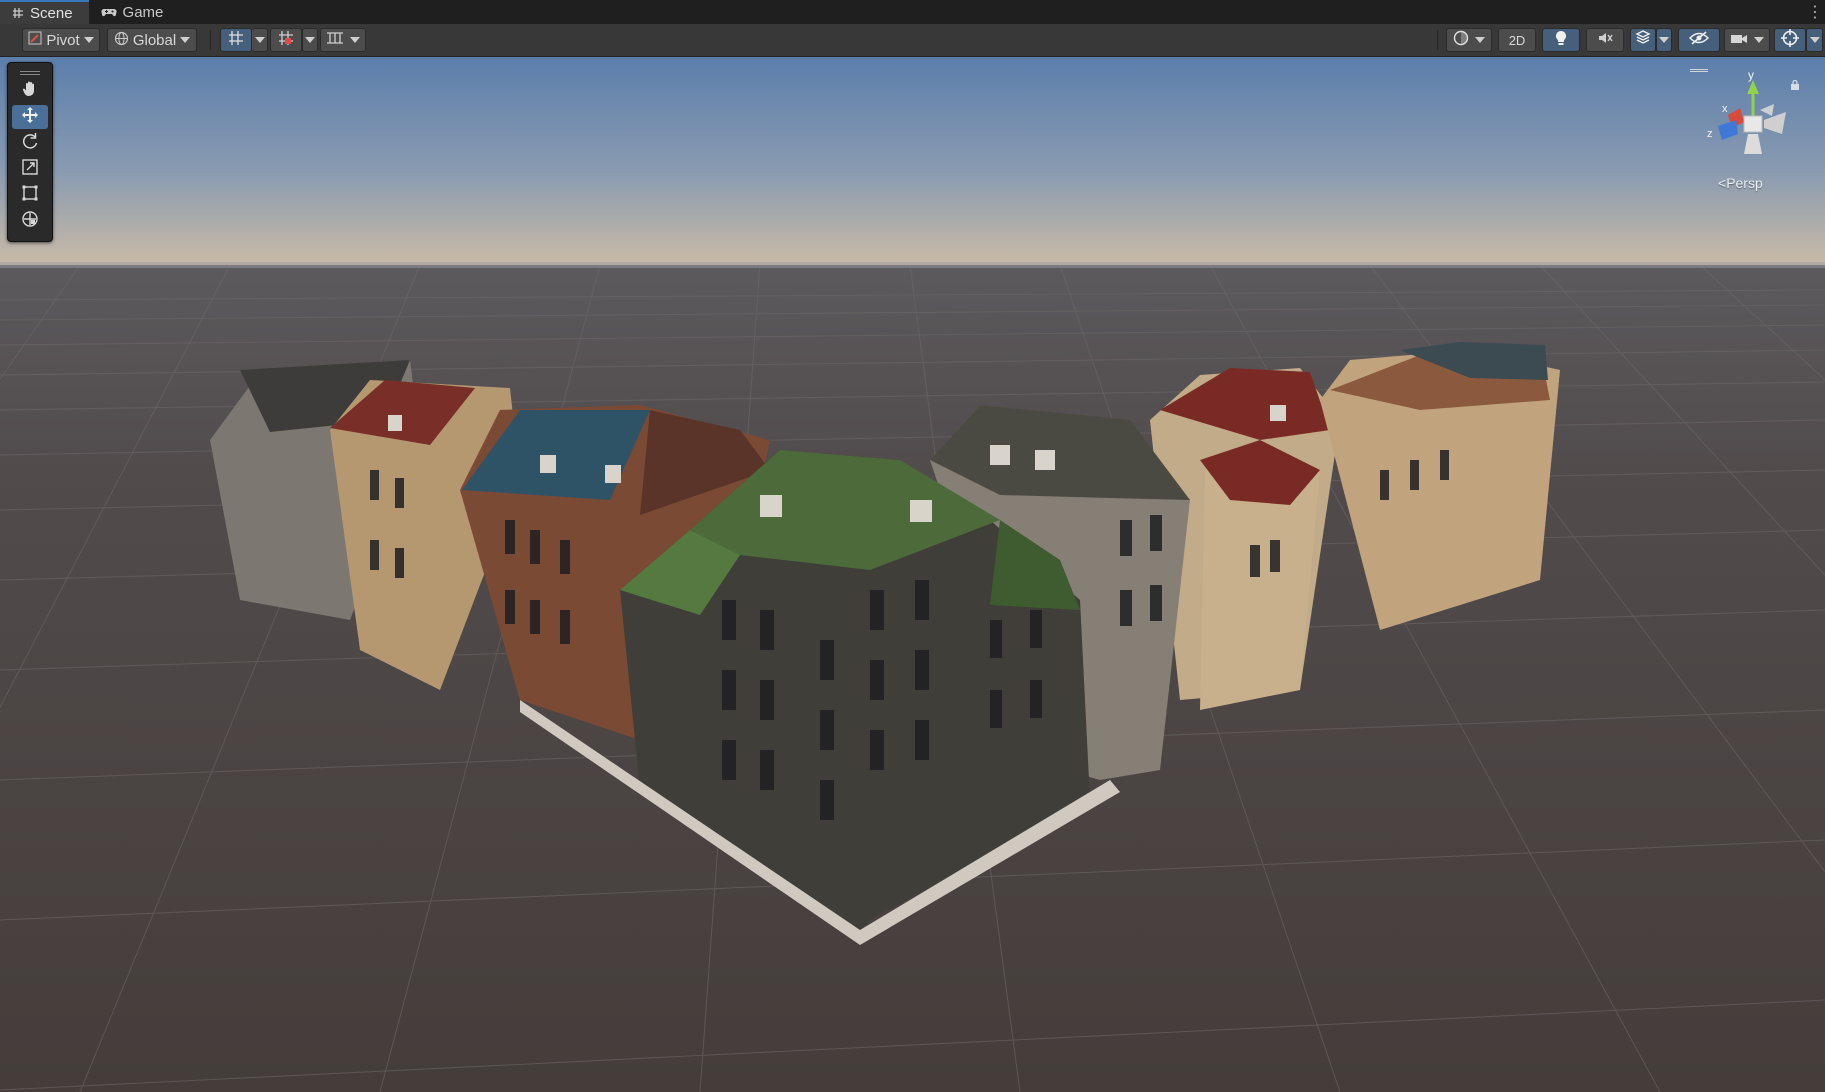  I want to click on shading-mode-dropdown, so click(1469, 40).